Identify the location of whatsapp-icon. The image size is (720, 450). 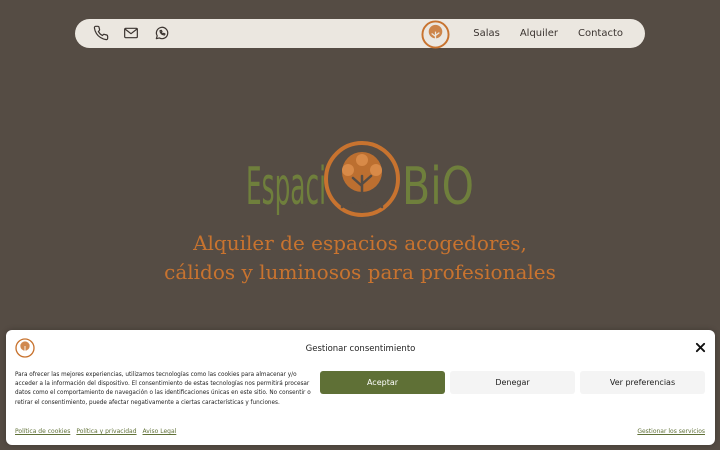
(162, 33).